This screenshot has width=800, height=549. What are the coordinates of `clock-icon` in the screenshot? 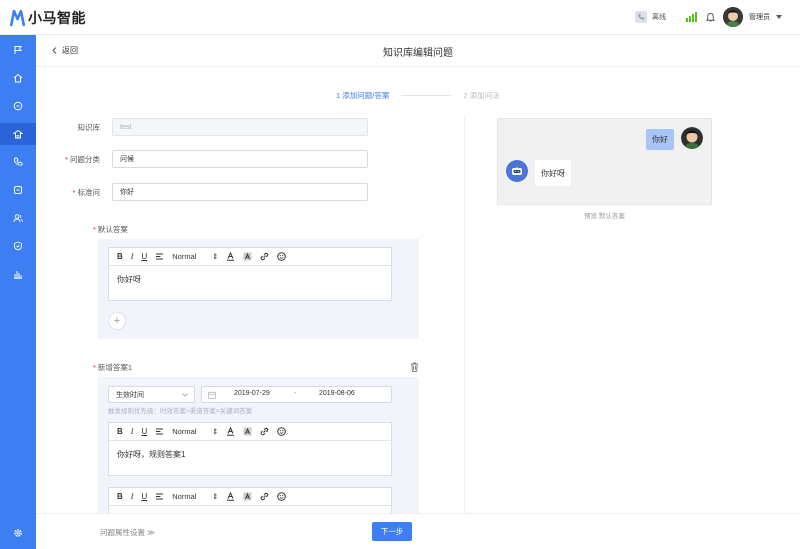 It's located at (18, 106).